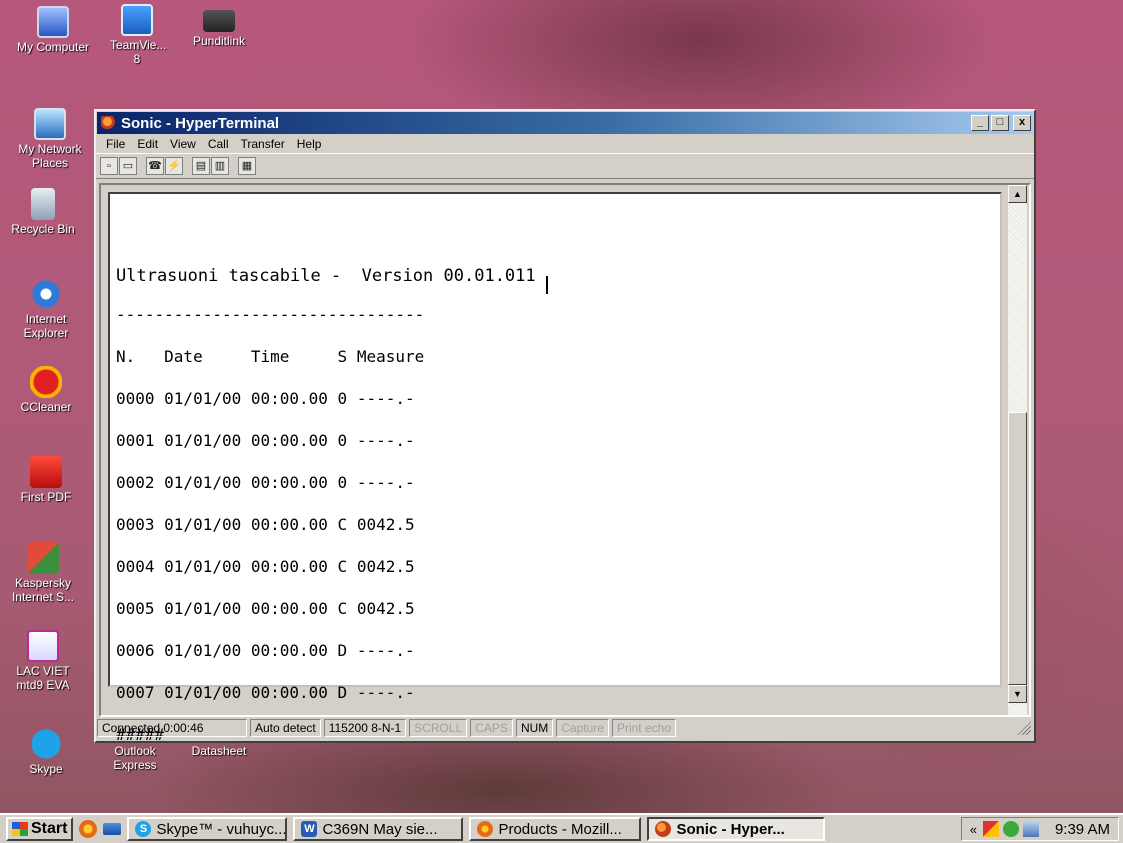 This screenshot has width=1123, height=843. What do you see at coordinates (20, 829) in the screenshot?
I see `windows-flag-icon` at bounding box center [20, 829].